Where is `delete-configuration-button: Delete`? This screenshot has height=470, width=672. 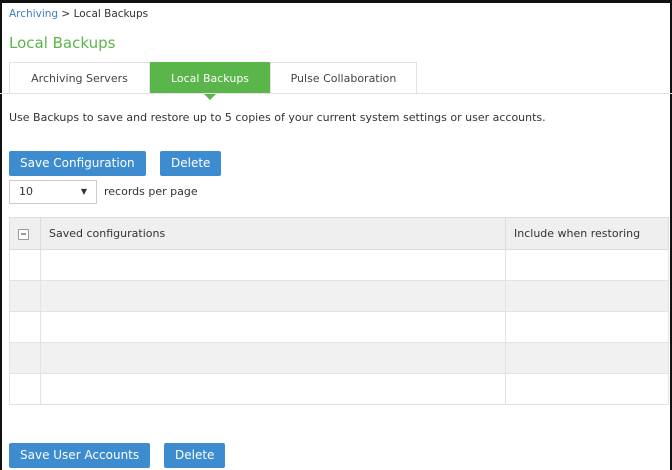 delete-configuration-button: Delete is located at coordinates (191, 163).